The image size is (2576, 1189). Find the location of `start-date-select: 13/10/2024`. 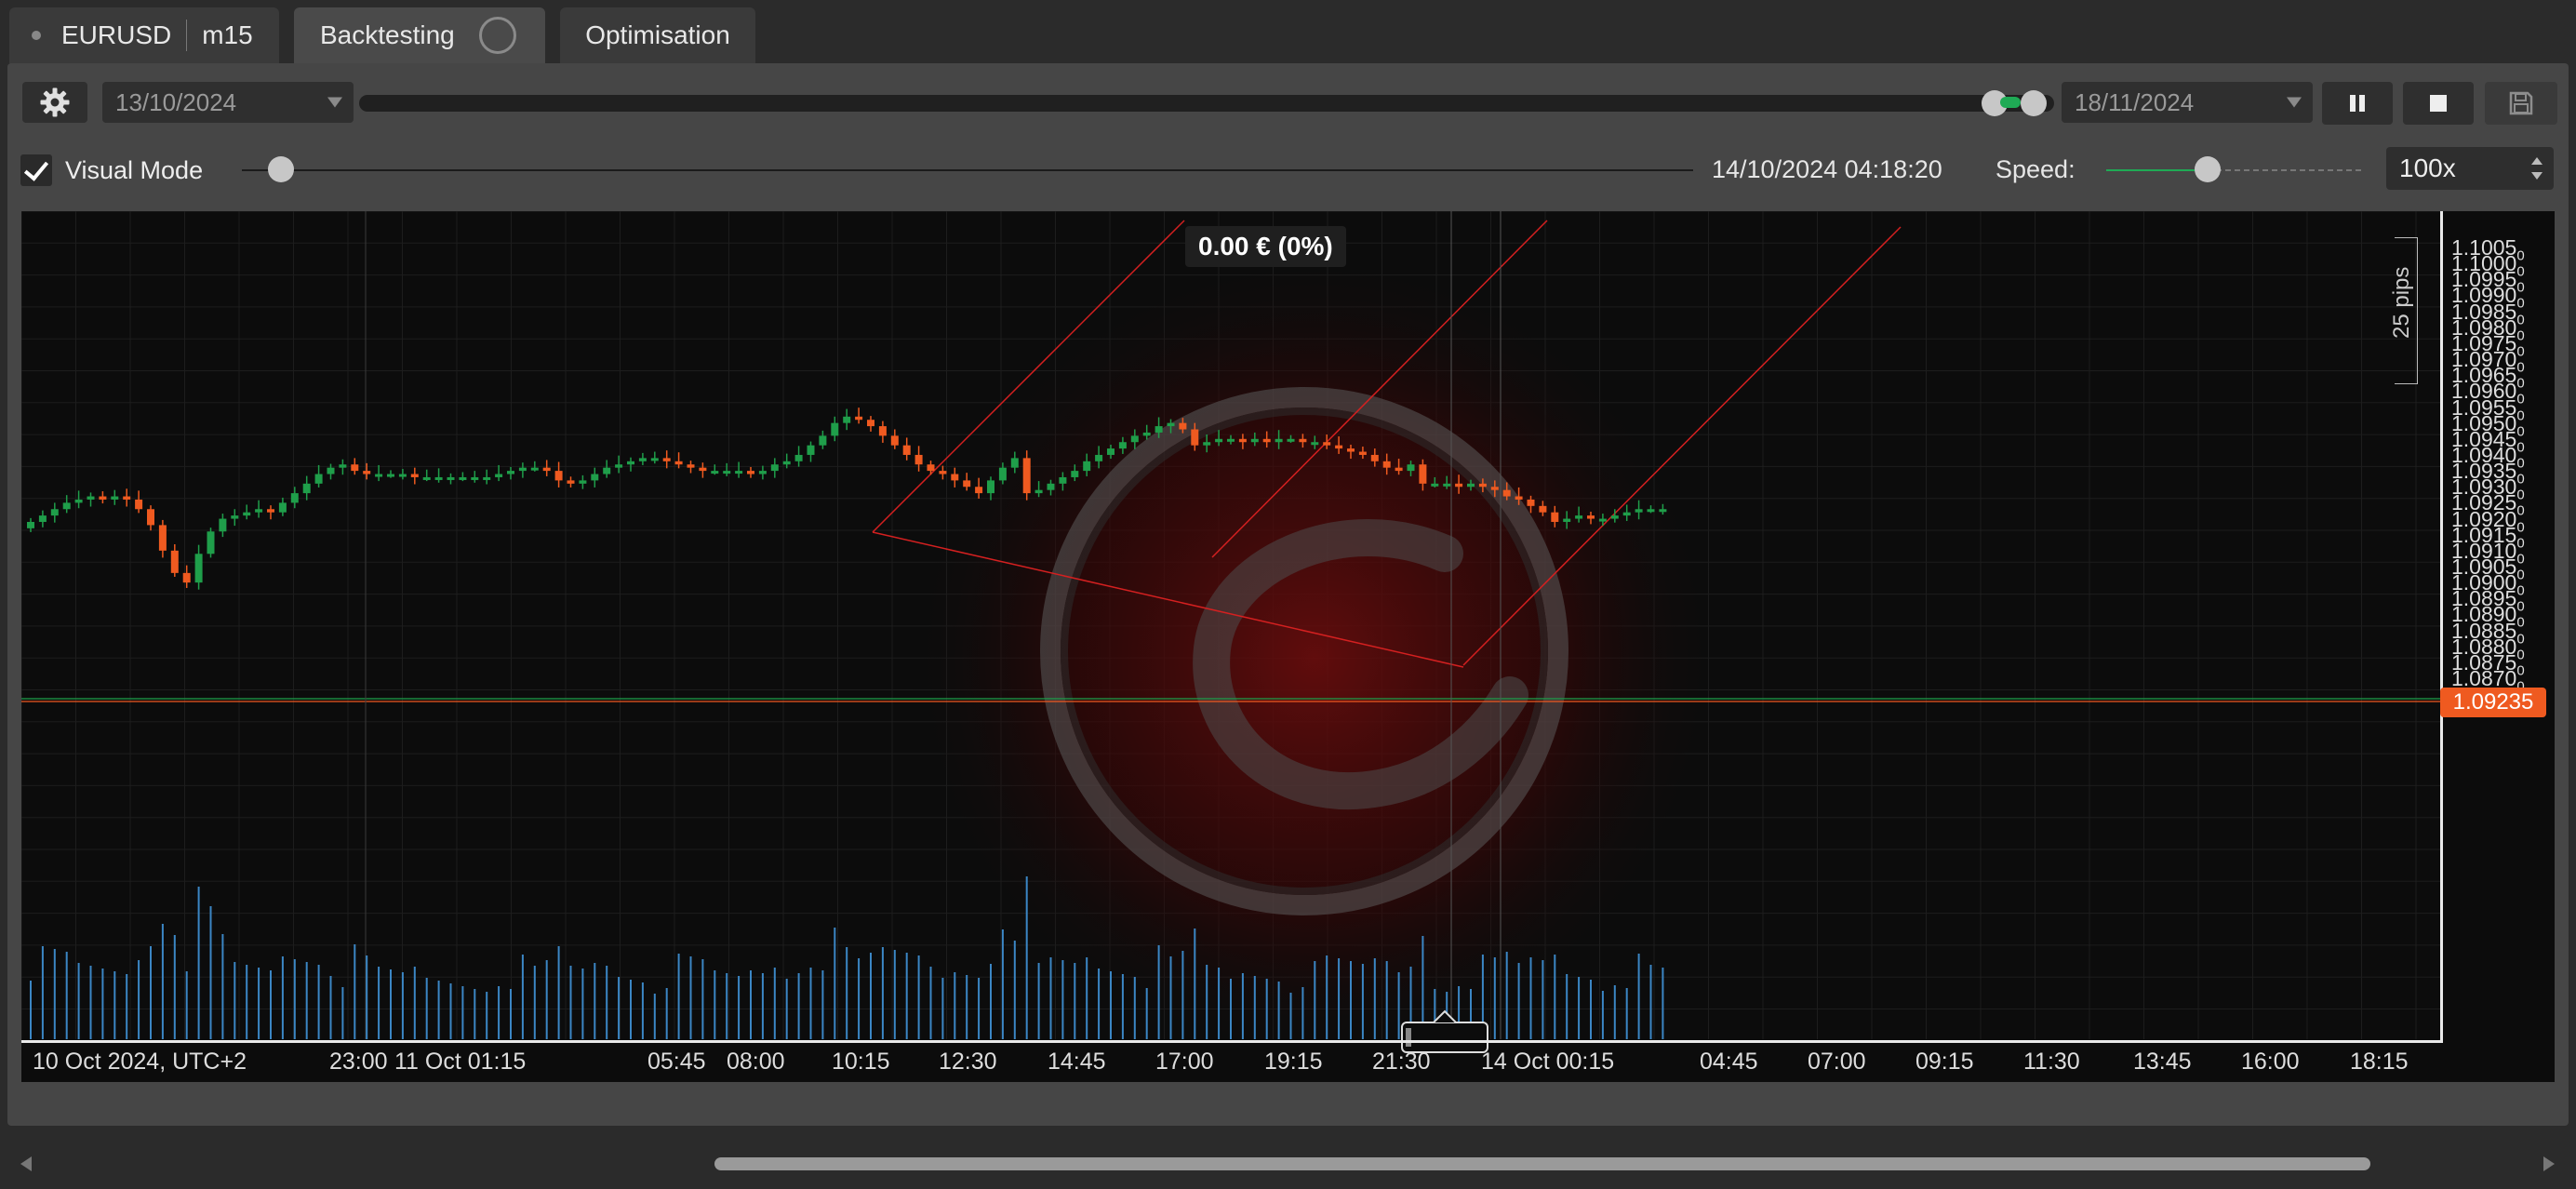

start-date-select: 13/10/2024 is located at coordinates (228, 103).